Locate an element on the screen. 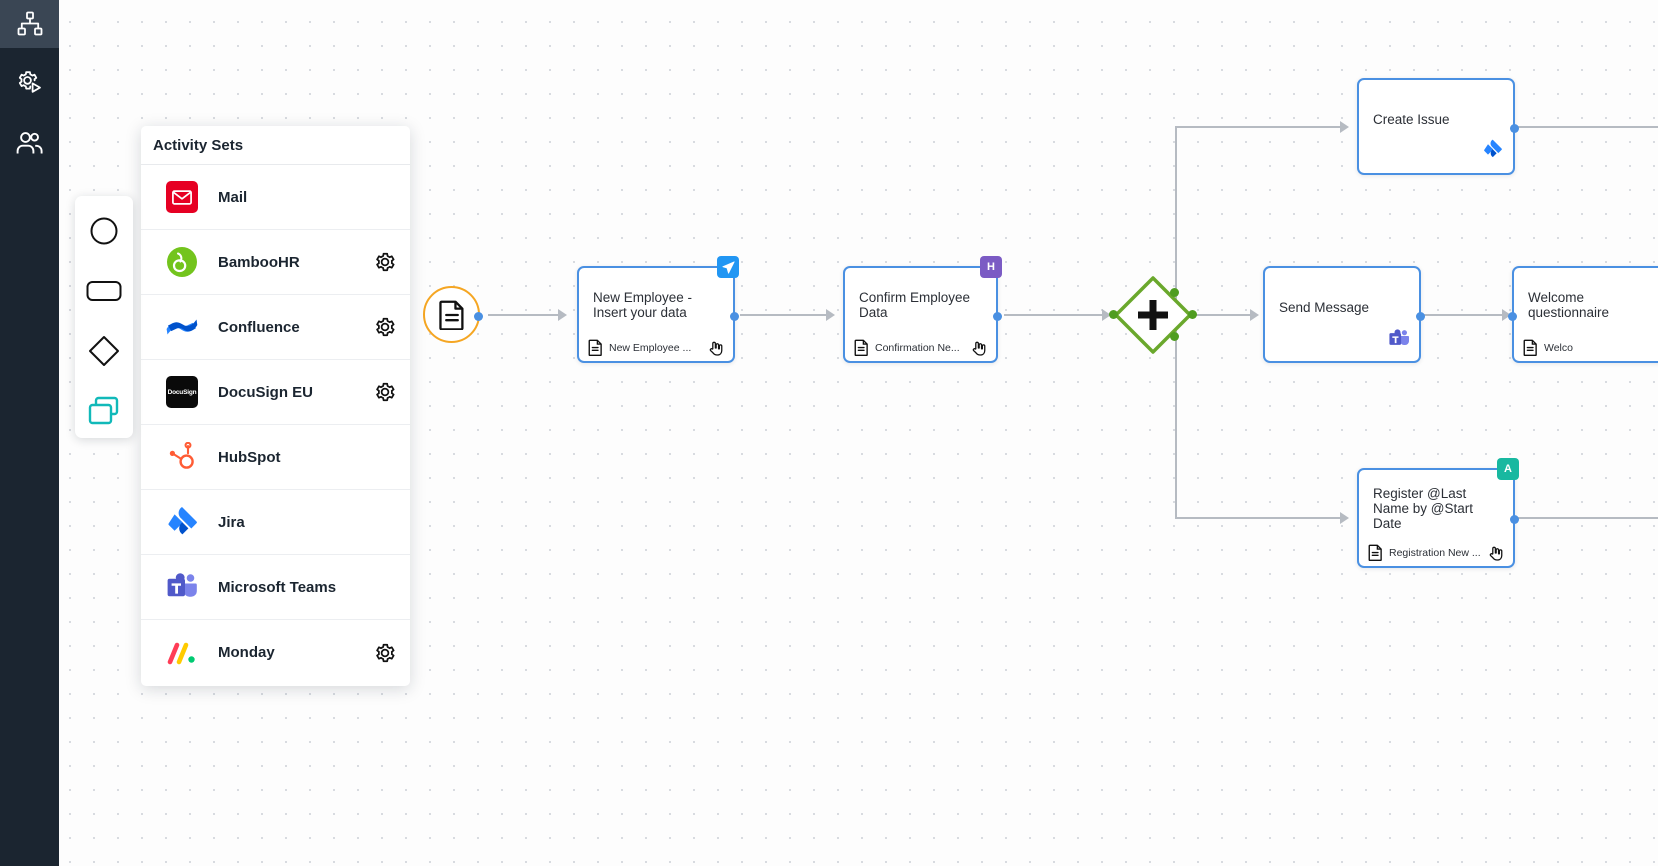 Image resolution: width=1658 pixels, height=866 pixels. activity-item-docusign-eu: DocuSign DocuSign EU is located at coordinates (275, 392).